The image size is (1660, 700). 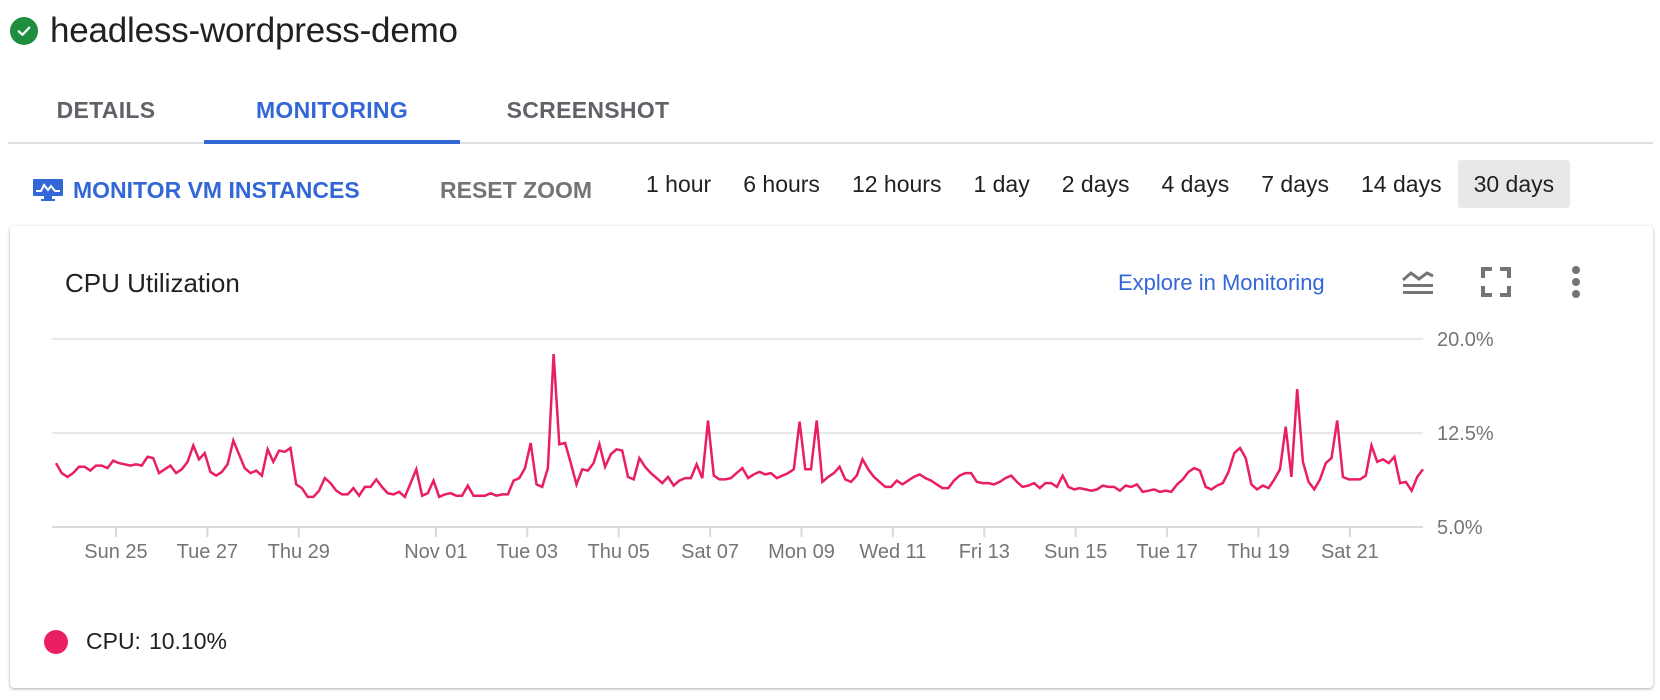 What do you see at coordinates (435, 552) in the screenshot?
I see `x-tick-label: Nov 01` at bounding box center [435, 552].